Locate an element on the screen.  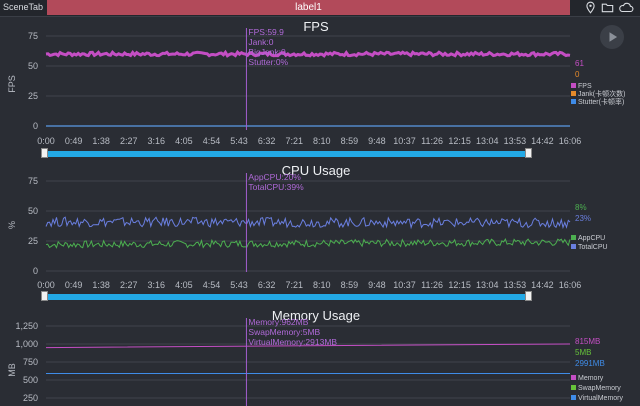
mem-y-tick-label: 500 is located at coordinates (30, 380).